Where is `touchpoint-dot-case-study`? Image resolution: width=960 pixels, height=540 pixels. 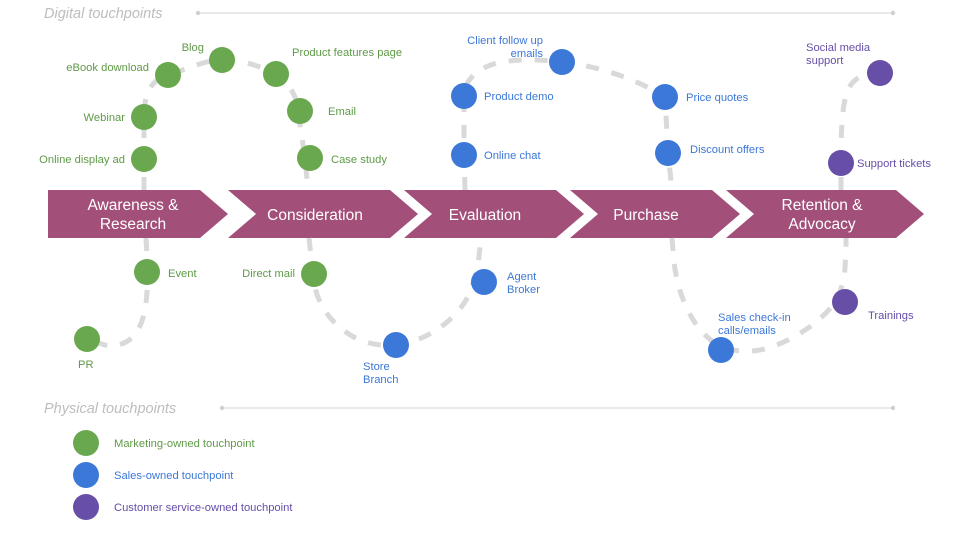
touchpoint-dot-case-study is located at coordinates (310, 158).